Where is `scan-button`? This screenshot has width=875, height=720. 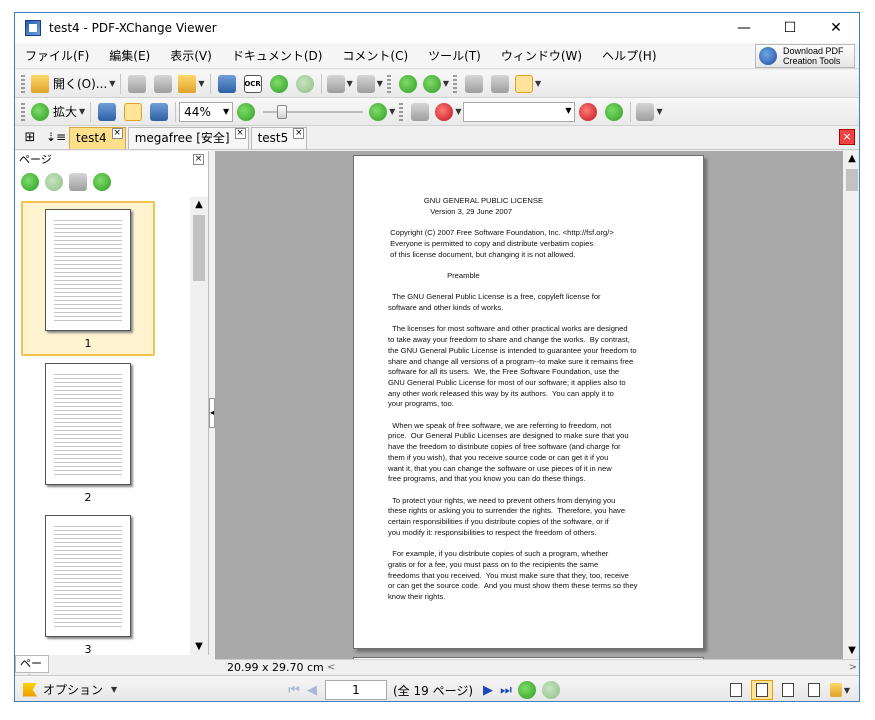 scan-button is located at coordinates (227, 84).